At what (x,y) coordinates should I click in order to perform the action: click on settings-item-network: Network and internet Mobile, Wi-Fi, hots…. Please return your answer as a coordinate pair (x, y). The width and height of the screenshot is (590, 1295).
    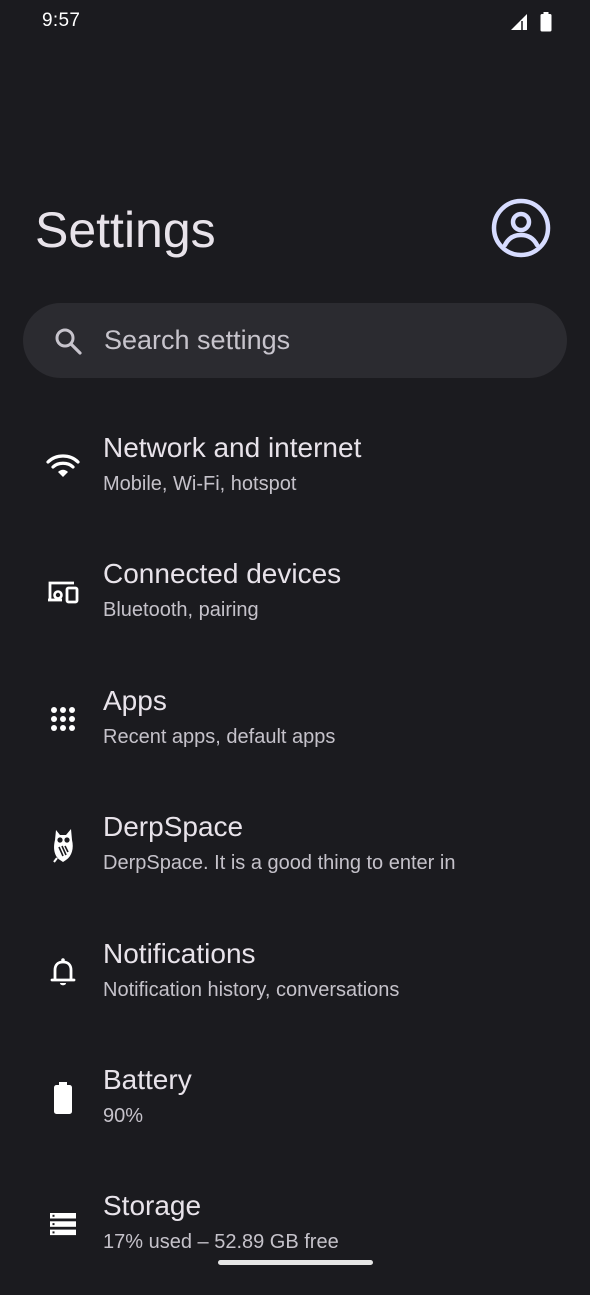
    Looking at the image, I should click on (295, 473).